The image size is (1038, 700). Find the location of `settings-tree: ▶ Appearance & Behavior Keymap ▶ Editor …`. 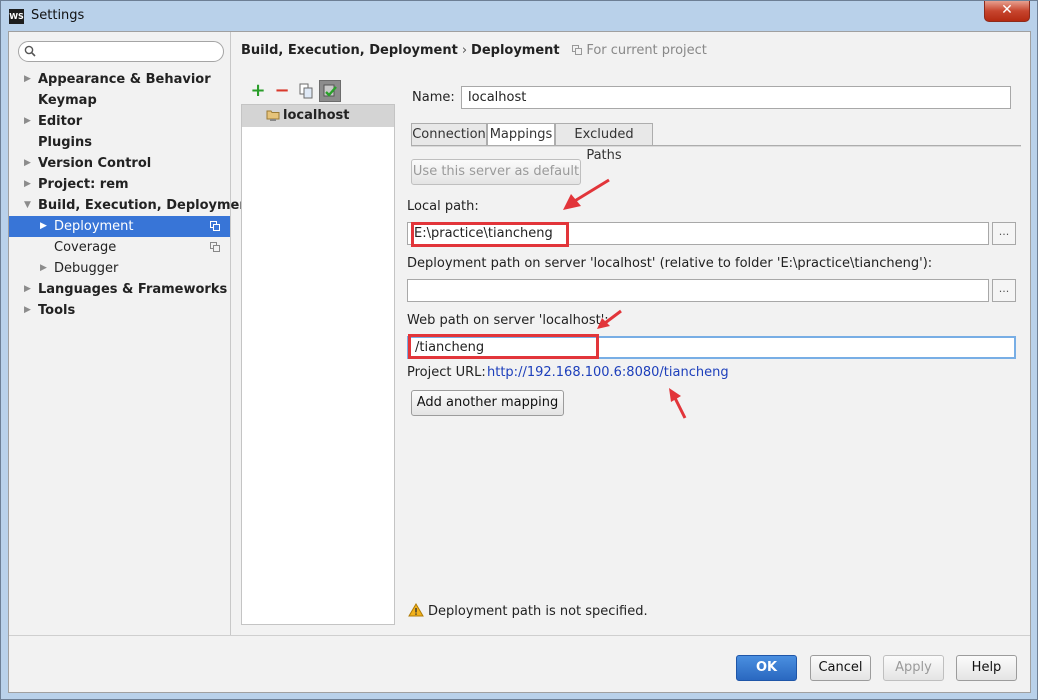

settings-tree: ▶ Appearance & Behavior Keymap ▶ Editor … is located at coordinates (132, 195).